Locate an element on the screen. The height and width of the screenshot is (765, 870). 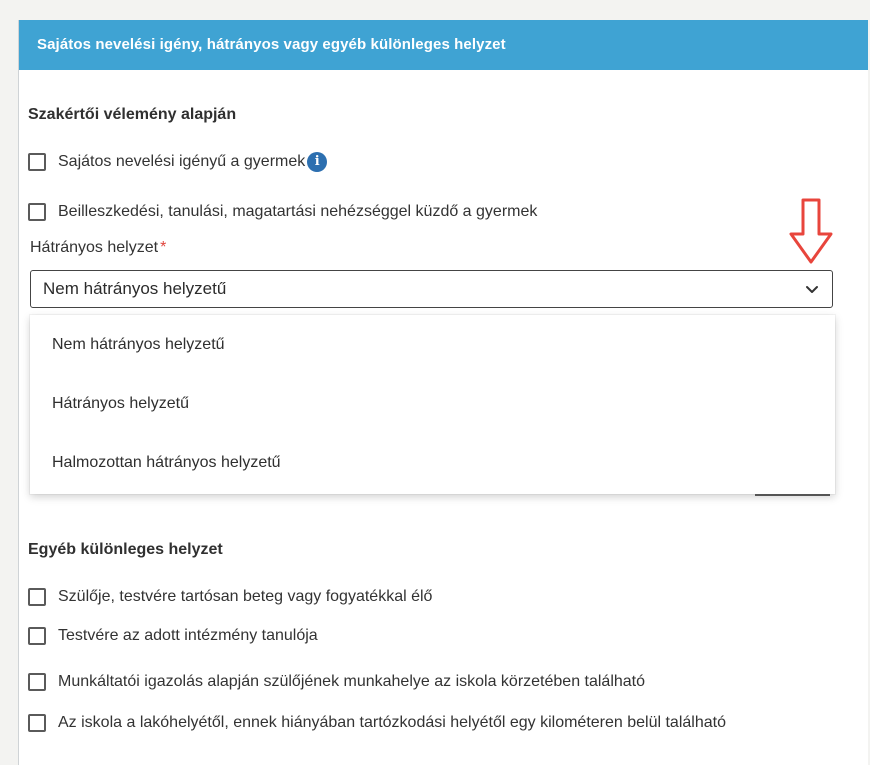
expert-section-title: Szakértői vélemény alapján is located at coordinates (132, 114).